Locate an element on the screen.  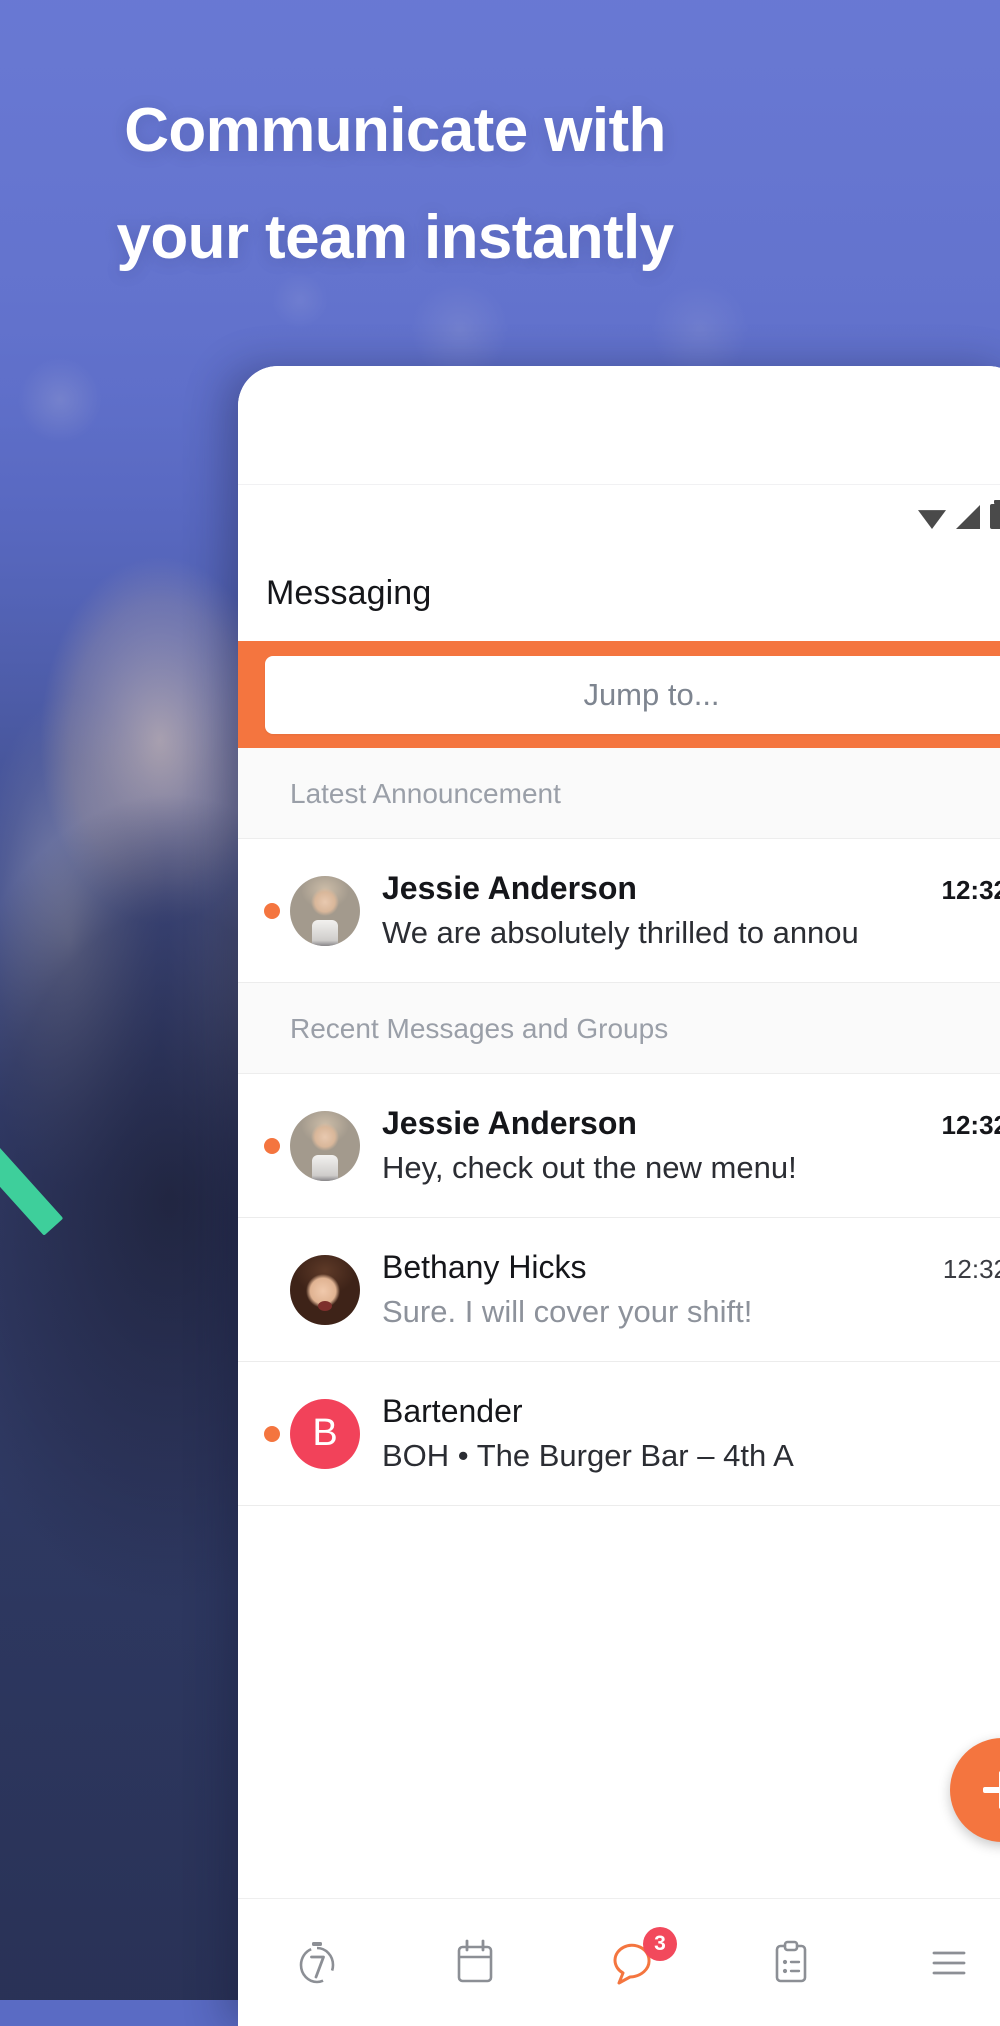
list-item-header: Bethany Hicks 12:32 is located at coordinates (691, 1267).